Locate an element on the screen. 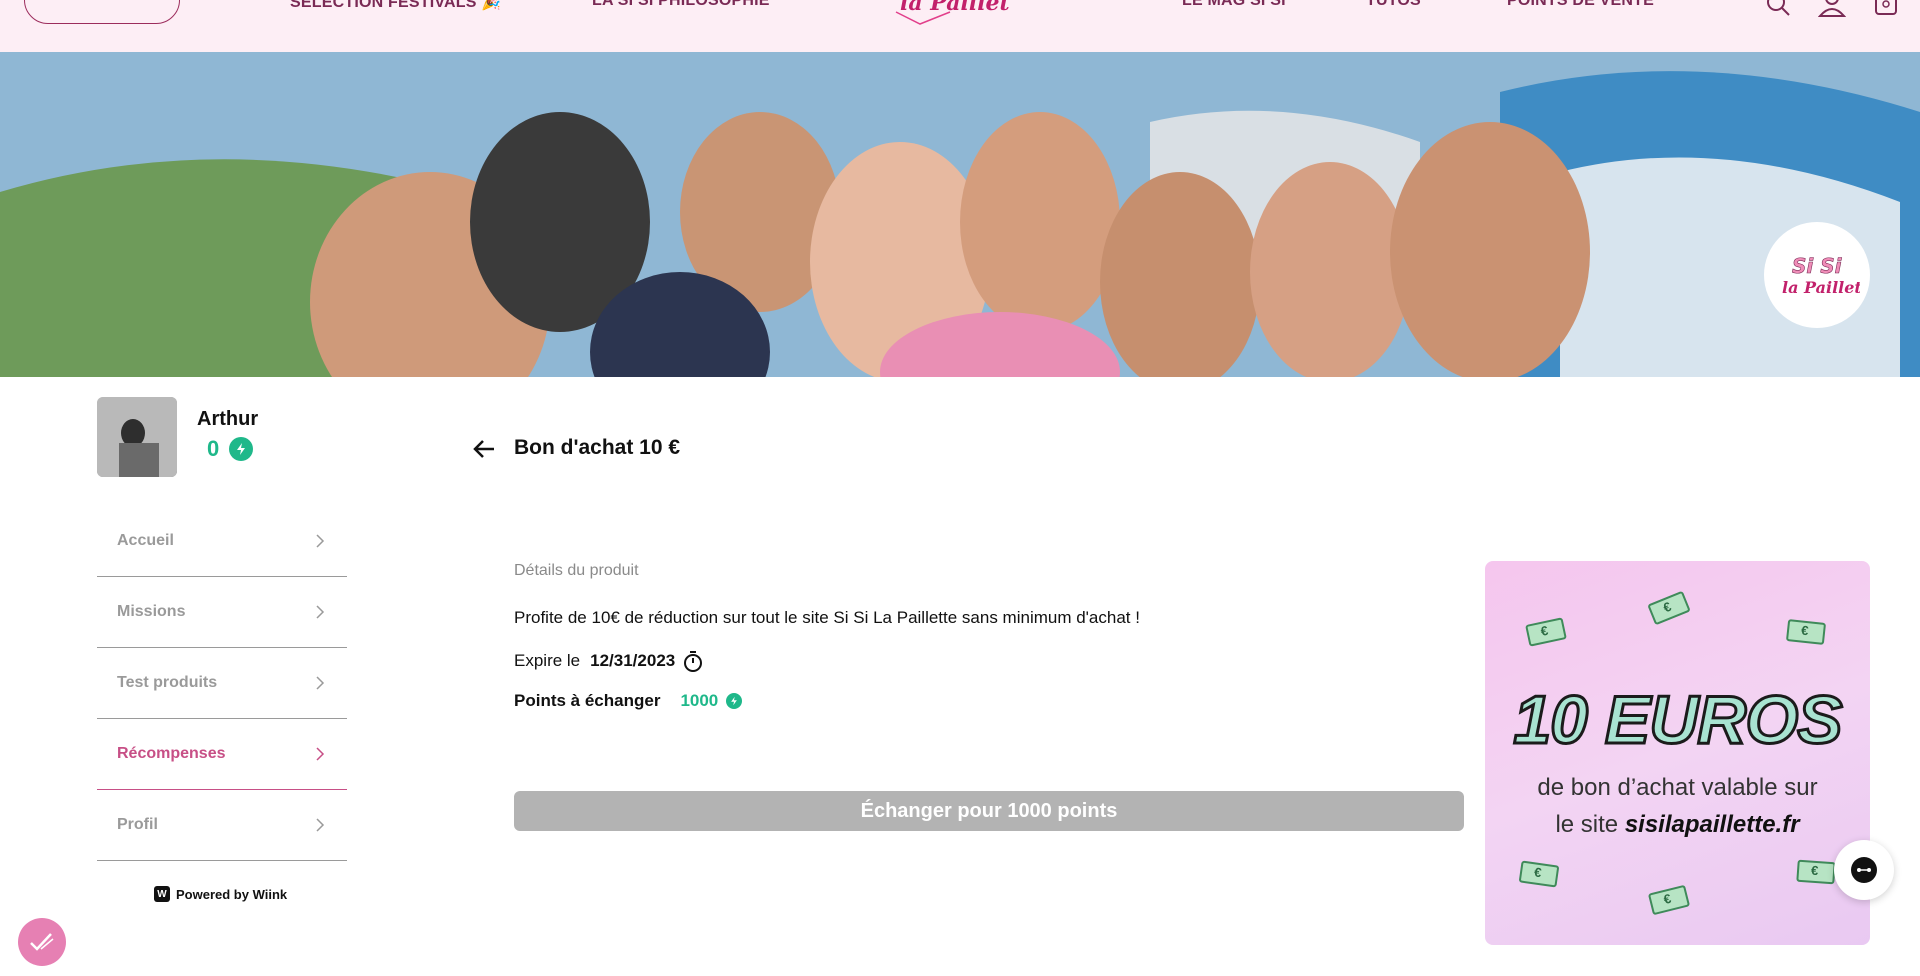 The width and height of the screenshot is (1920, 976). rewards-fab is located at coordinates (42, 942).